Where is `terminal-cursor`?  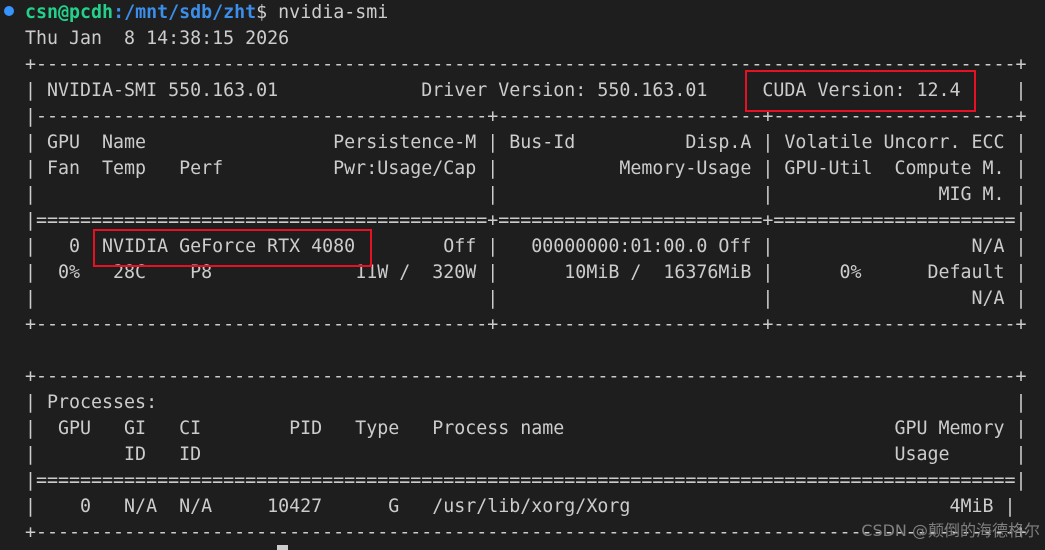
terminal-cursor is located at coordinates (282, 547).